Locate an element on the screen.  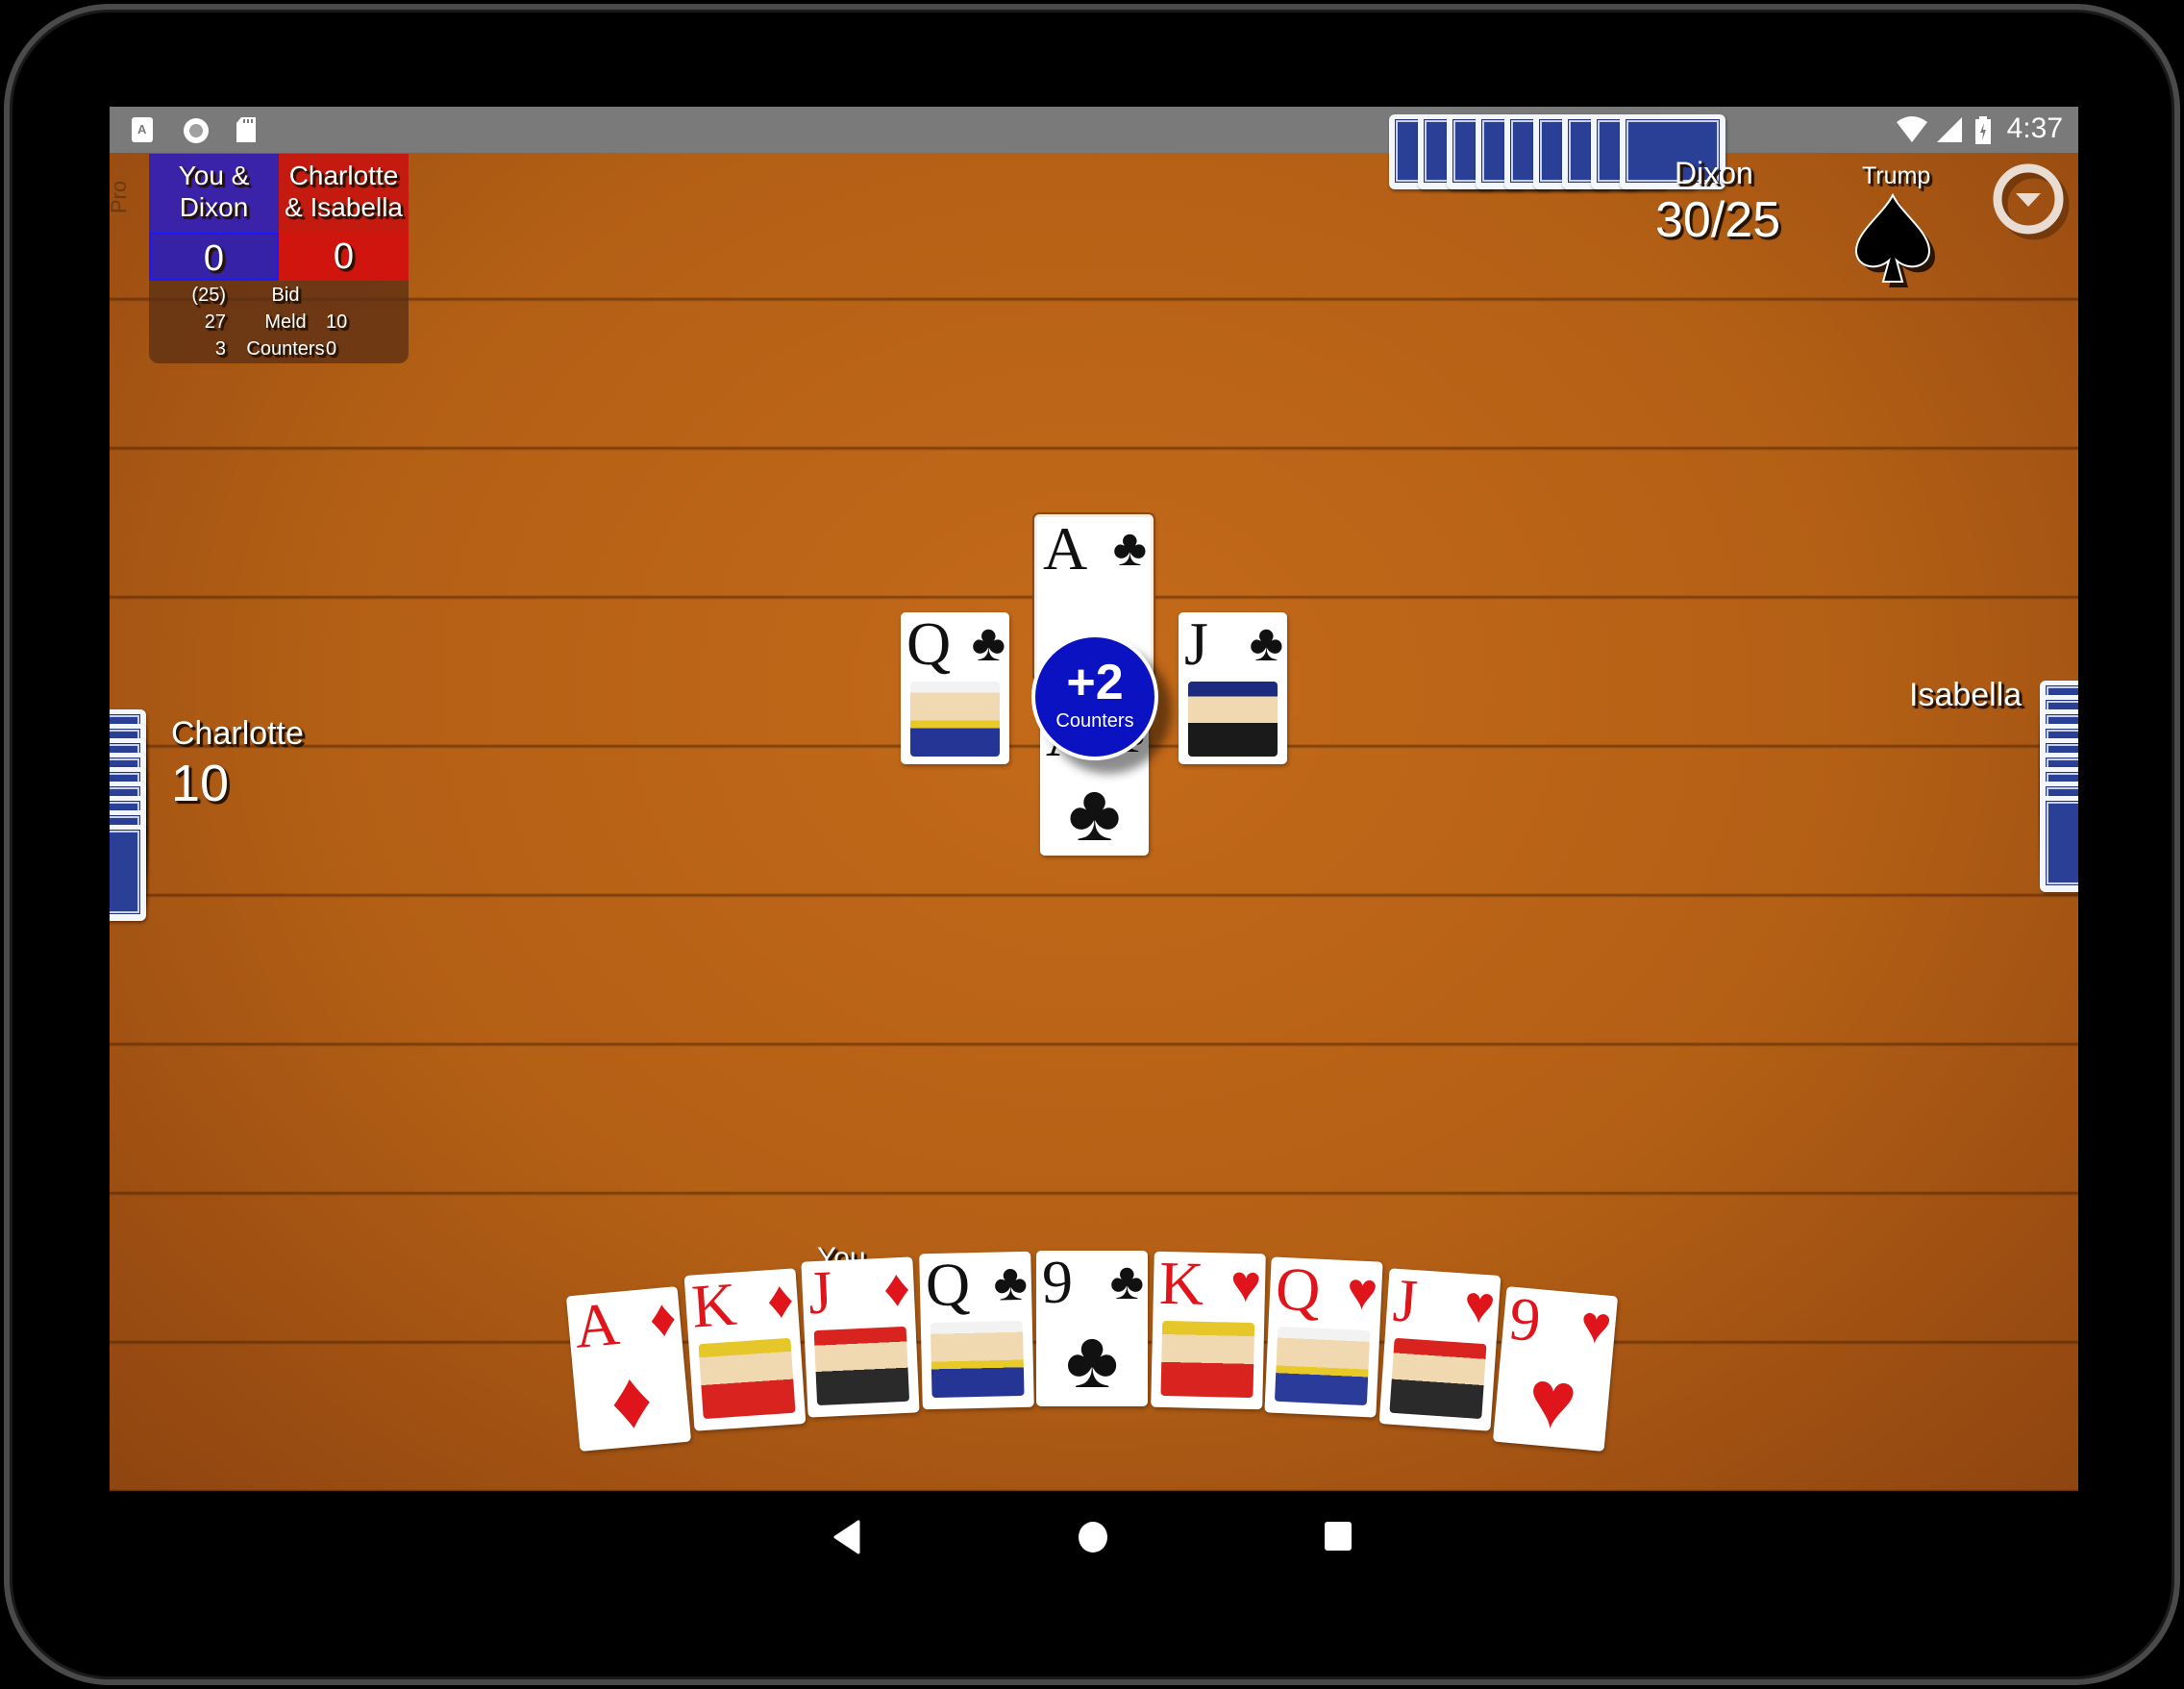
hand-card: Q ♥ is located at coordinates (1323, 1337).